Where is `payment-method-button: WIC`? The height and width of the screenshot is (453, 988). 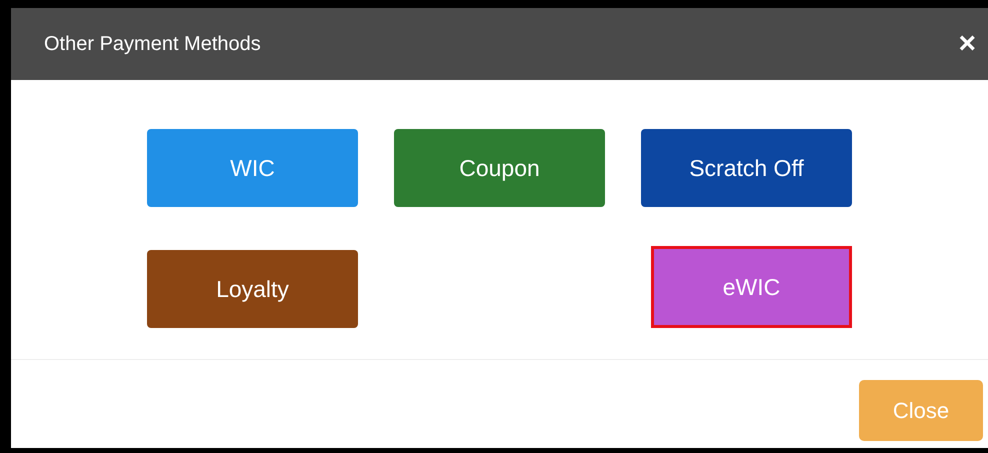 payment-method-button: WIC is located at coordinates (252, 168).